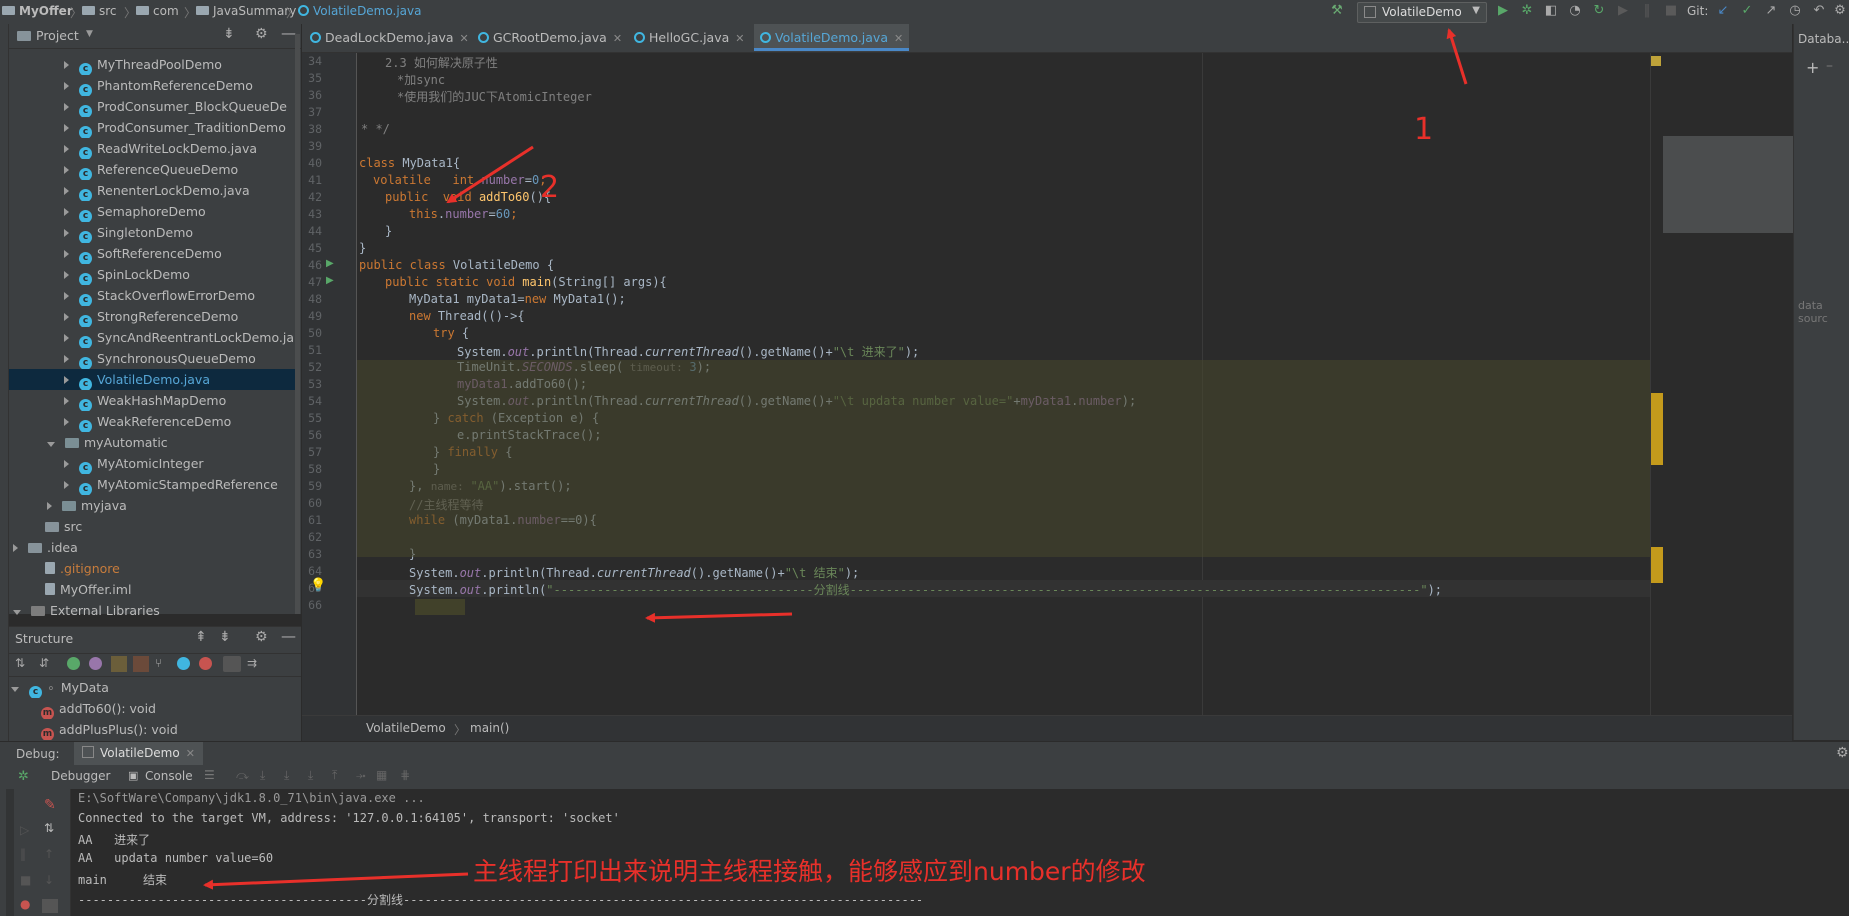 The width and height of the screenshot is (1849, 916). What do you see at coordinates (809, 871) in the screenshot?
I see `annotation-note: 主线程打印出来说明主线程接触，能够感应到number的修改` at bounding box center [809, 871].